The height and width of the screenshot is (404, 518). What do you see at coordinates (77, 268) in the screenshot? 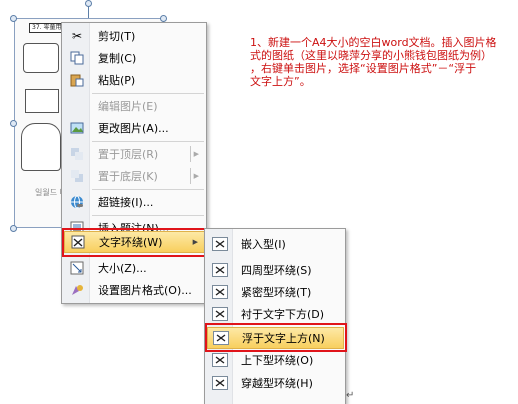
I see `size-icon` at bounding box center [77, 268].